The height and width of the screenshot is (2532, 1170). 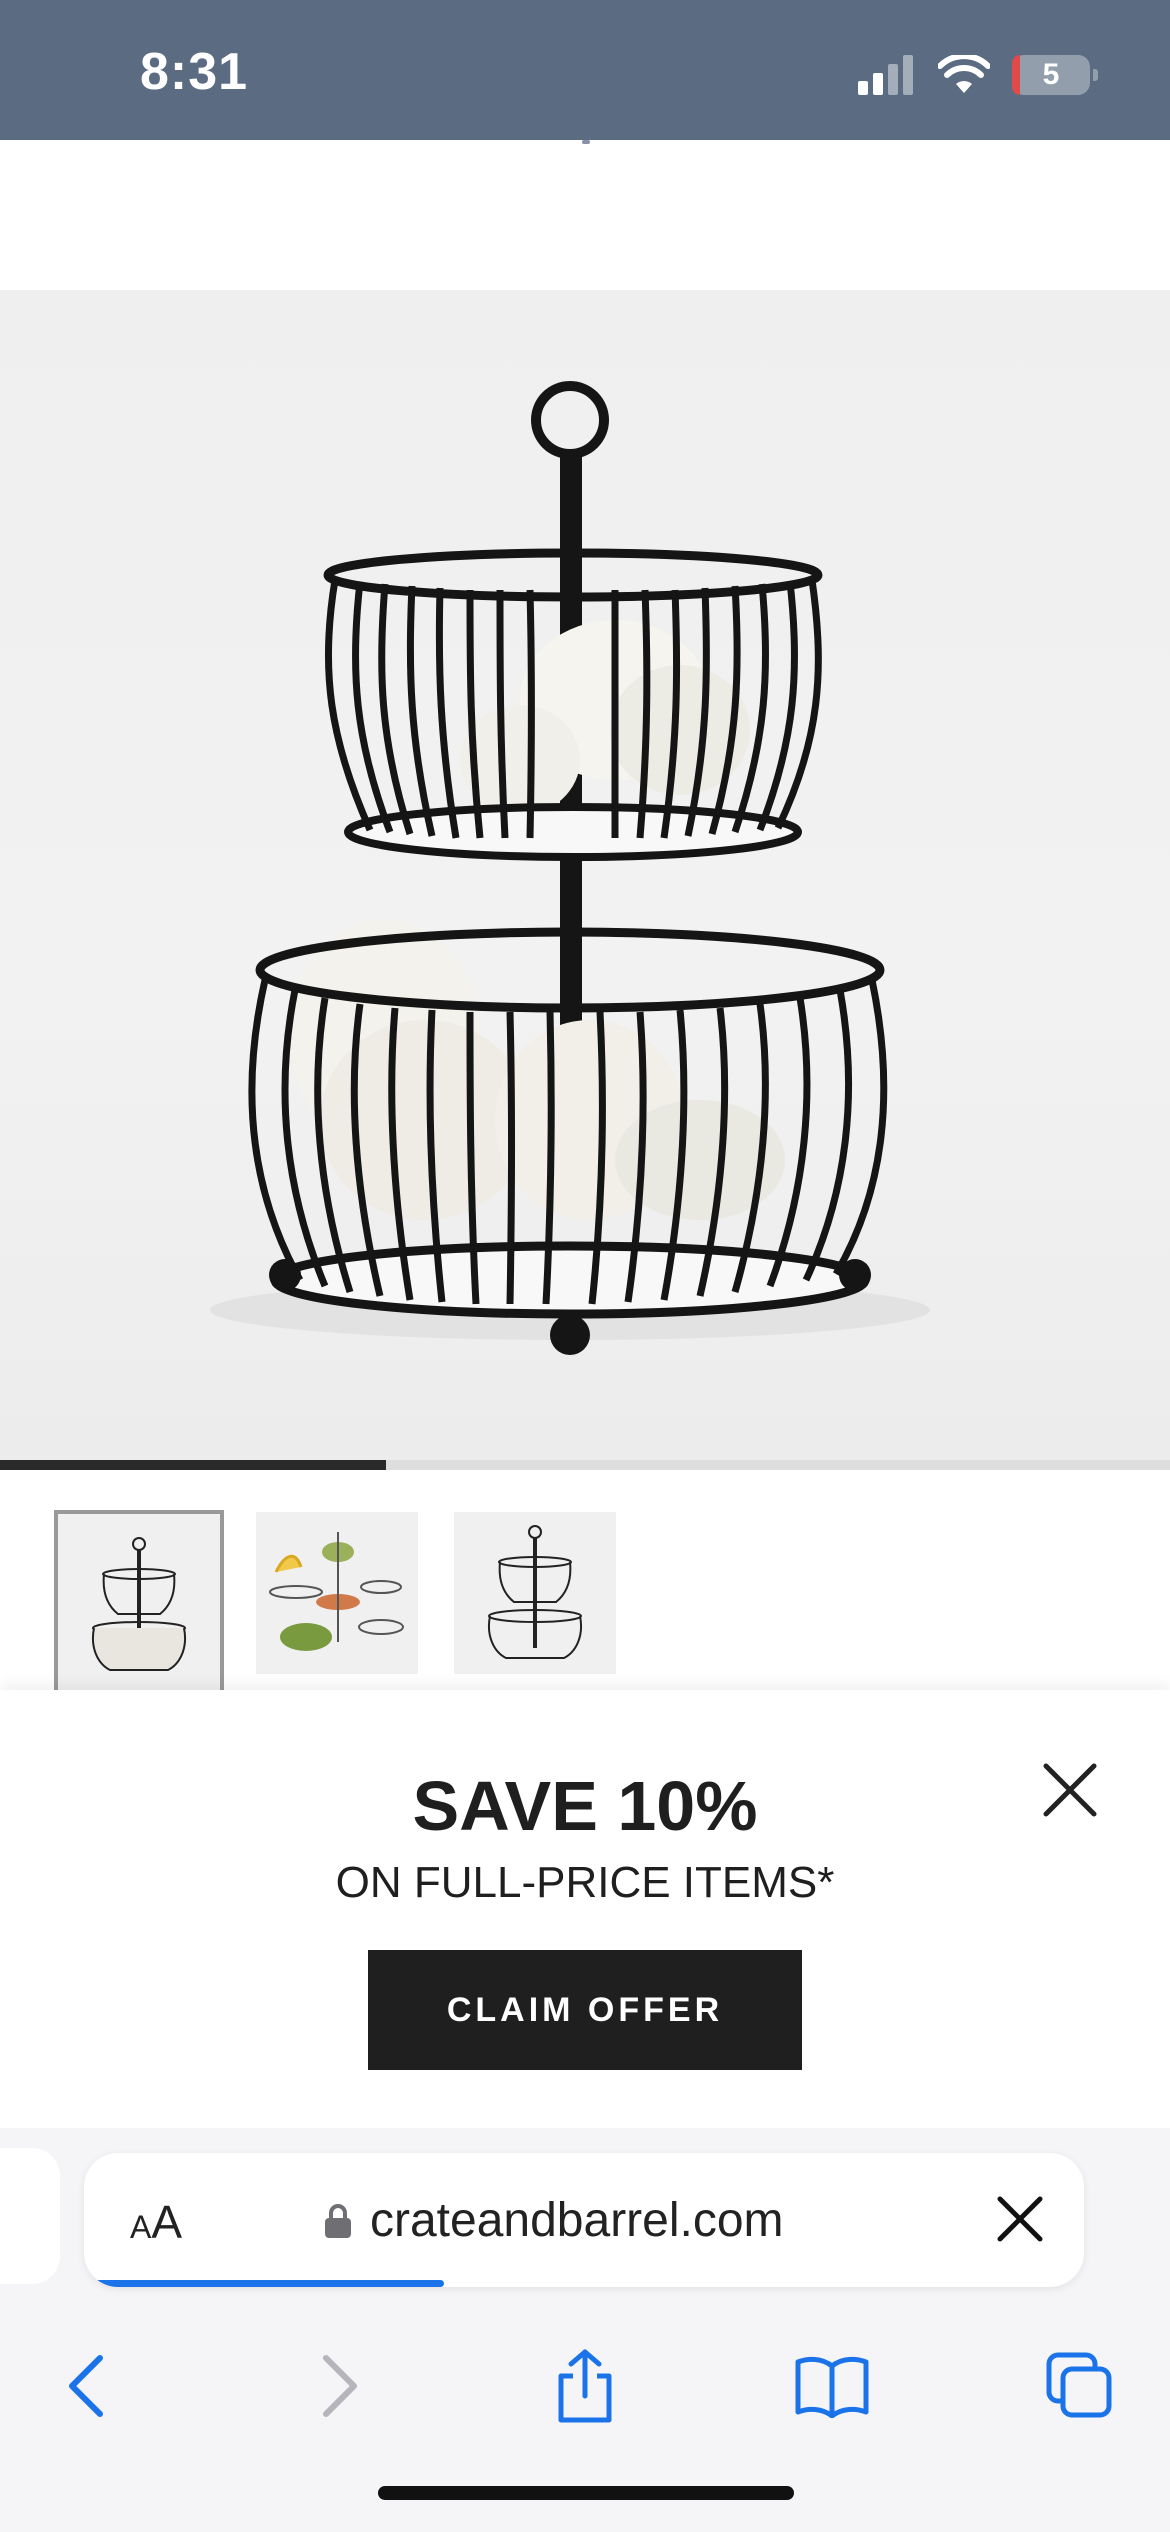 I want to click on thumbnail-strip, so click(x=585, y=1589).